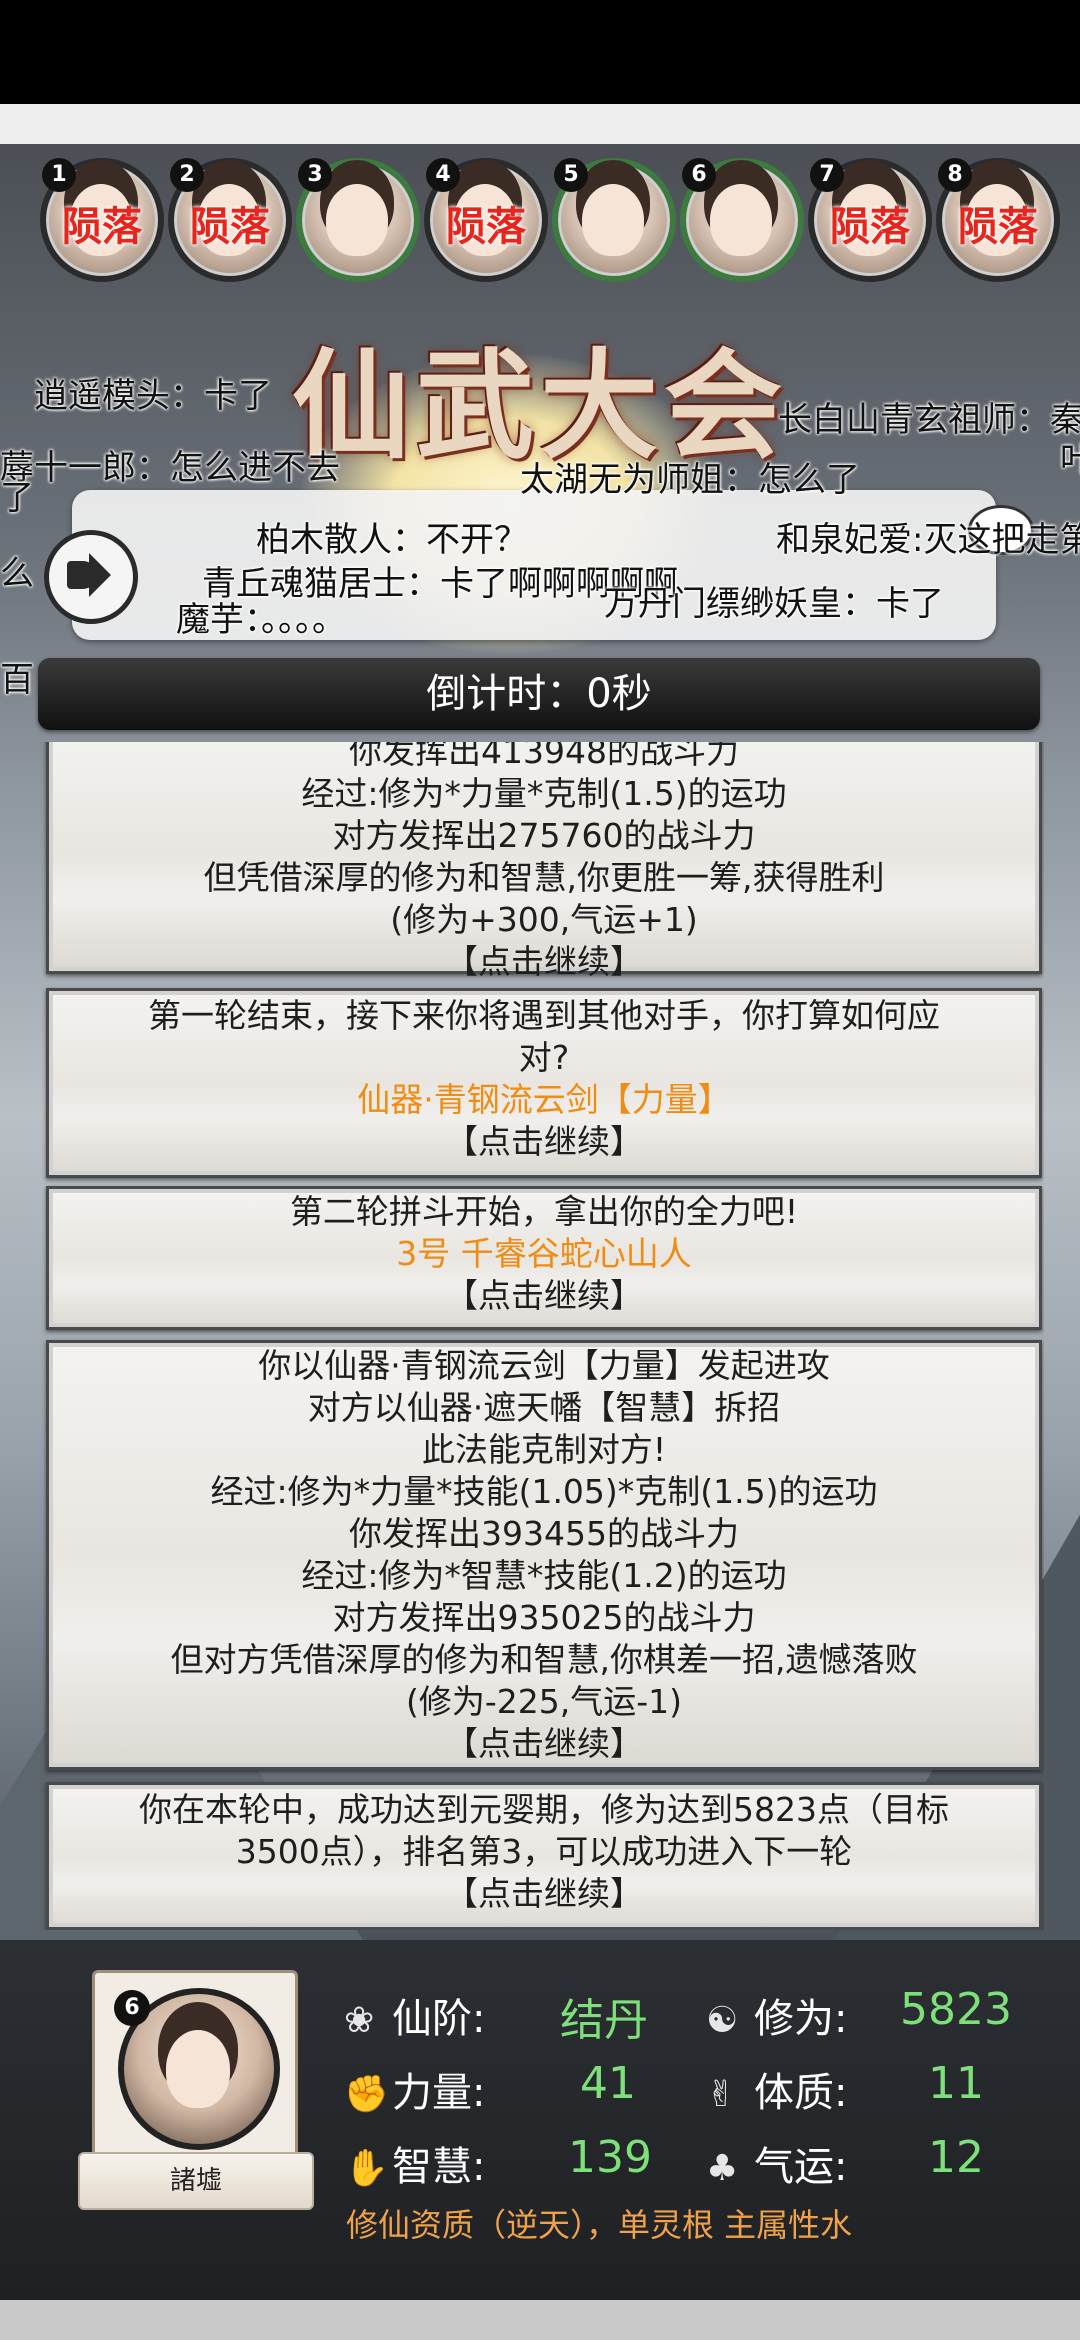  Describe the element at coordinates (801, 2093) in the screenshot. I see `physique-label: 体质:` at that location.